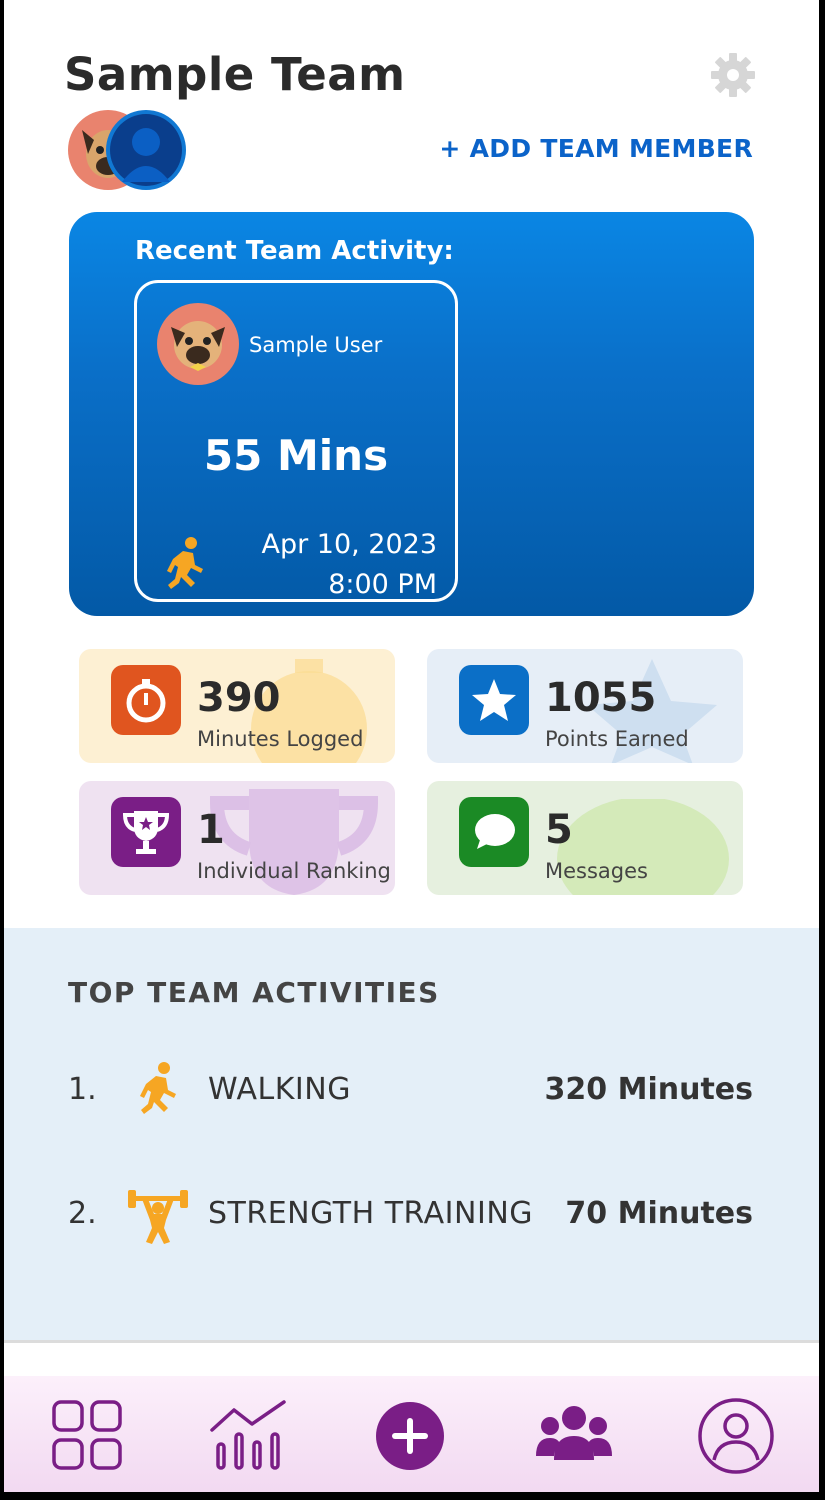 The height and width of the screenshot is (1500, 825). Describe the element at coordinates (382, 584) in the screenshot. I see `activity-time: 8:00 PM` at that location.